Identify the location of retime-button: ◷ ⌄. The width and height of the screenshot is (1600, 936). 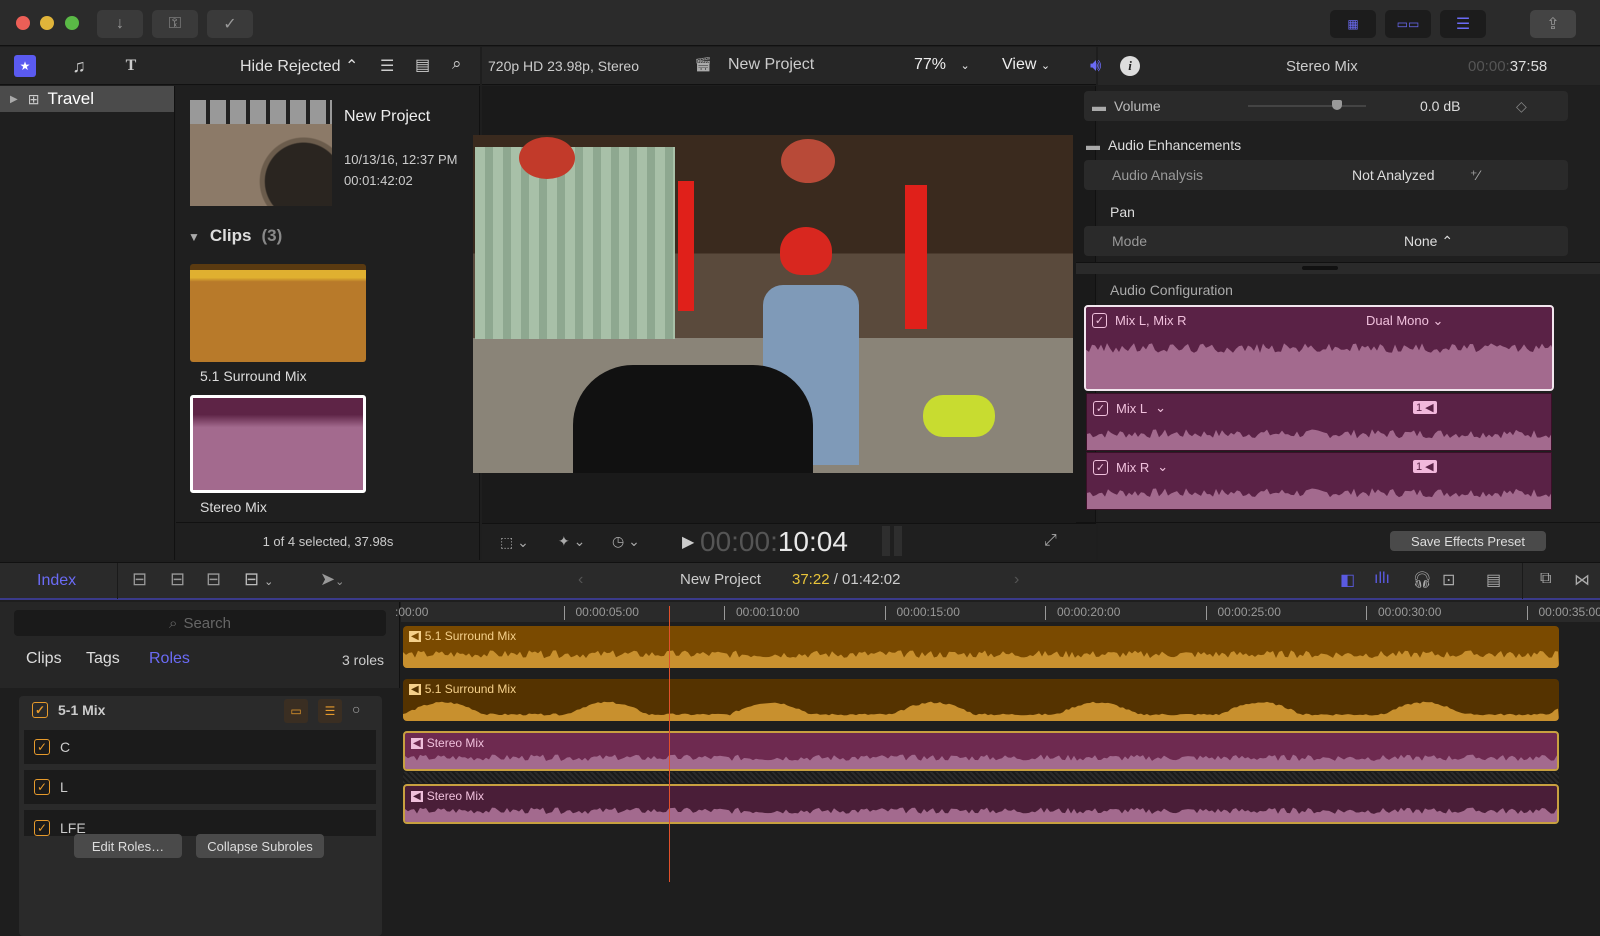
(626, 541).